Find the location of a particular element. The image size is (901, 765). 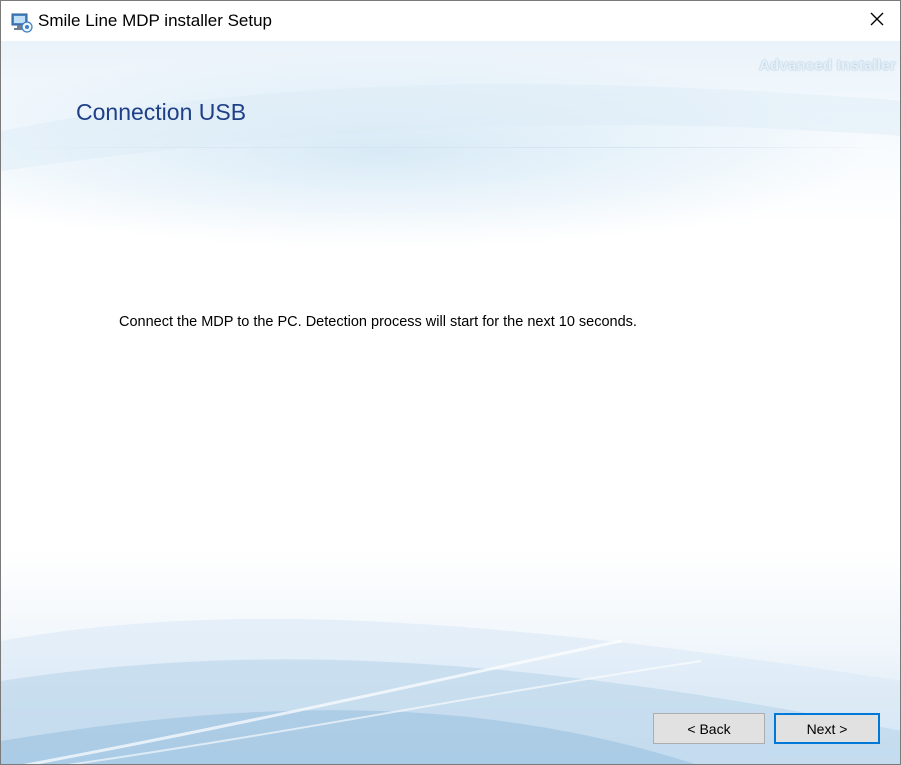

title-bar: Smile Line MDP installer Setup is located at coordinates (450, 21).